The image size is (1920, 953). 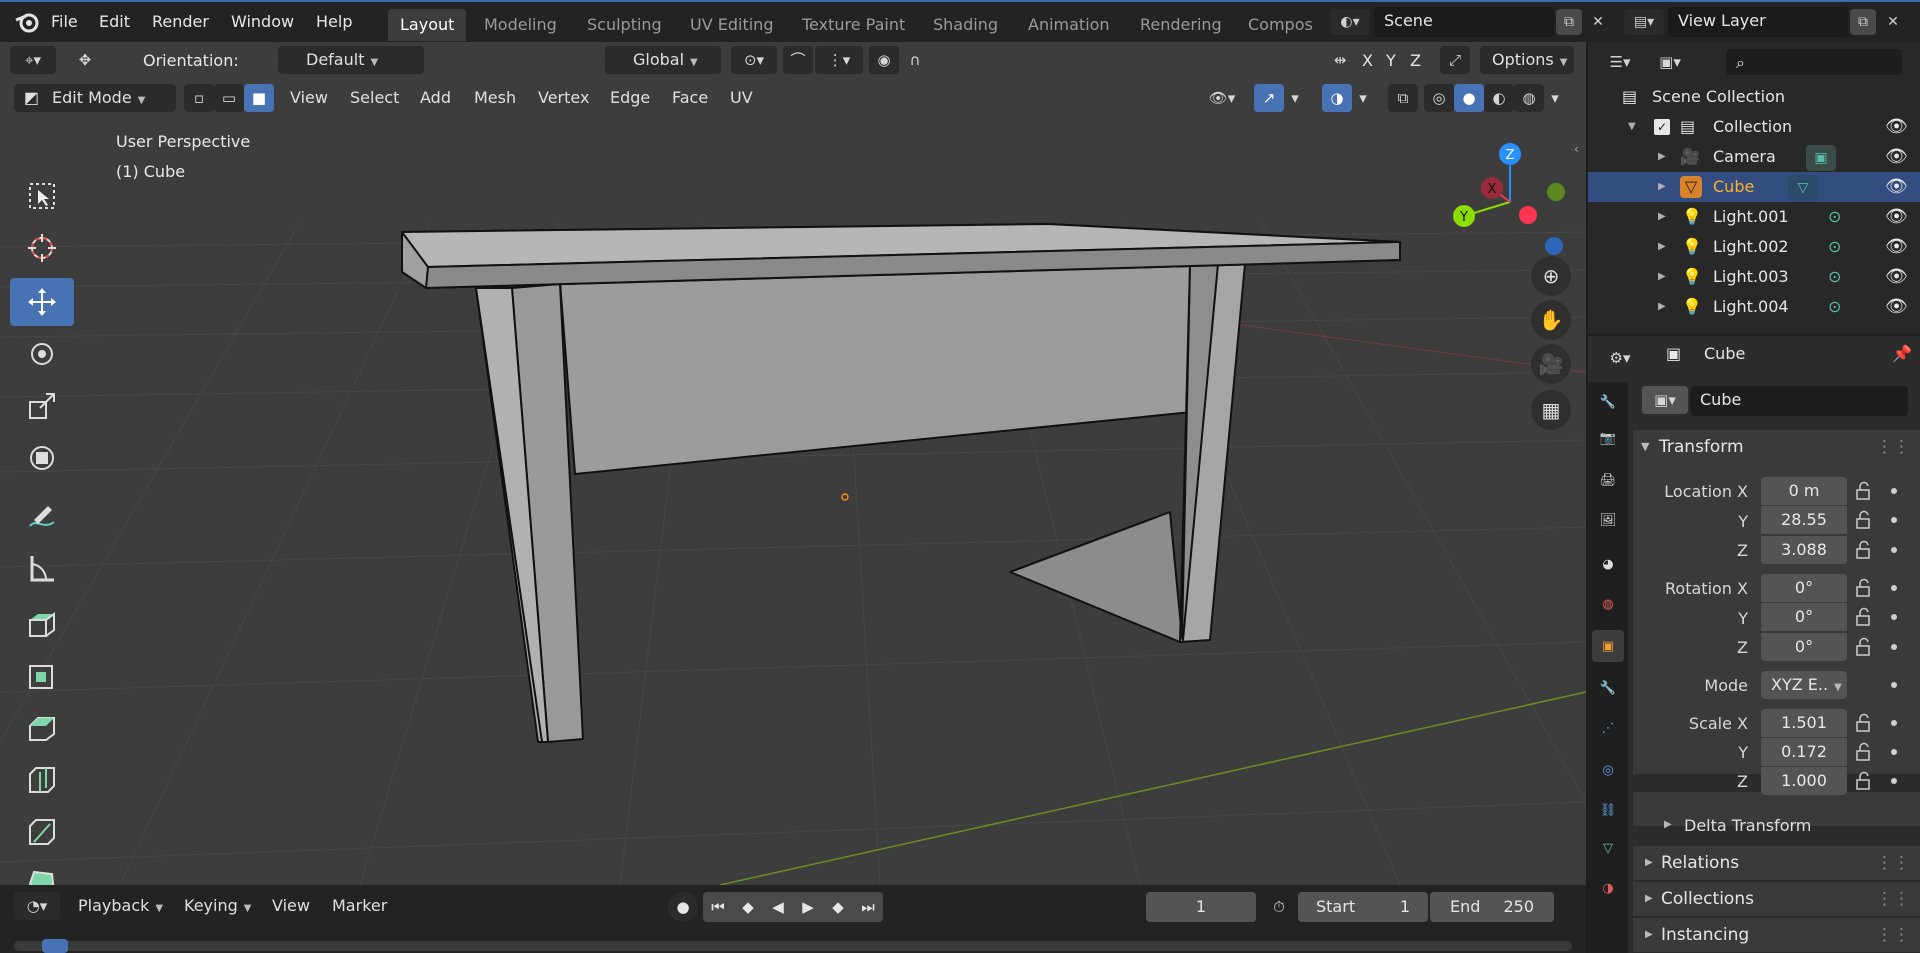 I want to click on menu-help: Help, so click(x=334, y=21).